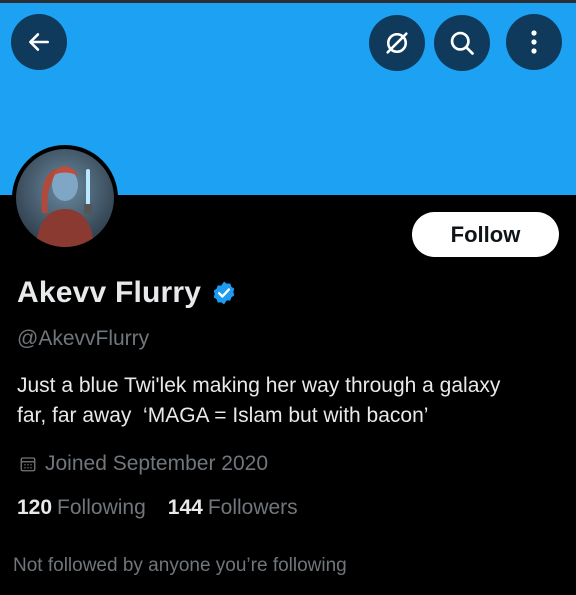  Describe the element at coordinates (156, 463) in the screenshot. I see `joined-text: Joined September 2020` at that location.